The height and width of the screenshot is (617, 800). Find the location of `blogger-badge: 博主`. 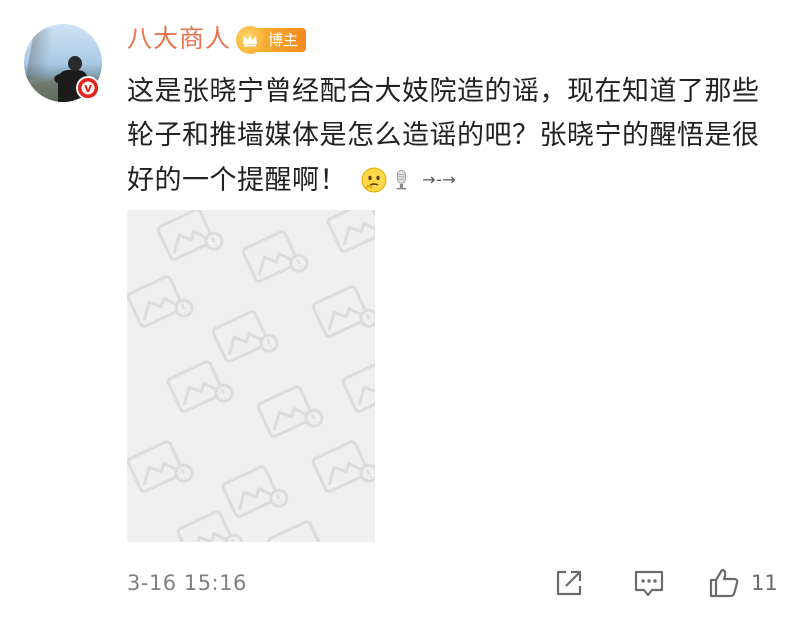

blogger-badge: 博主 is located at coordinates (271, 40).